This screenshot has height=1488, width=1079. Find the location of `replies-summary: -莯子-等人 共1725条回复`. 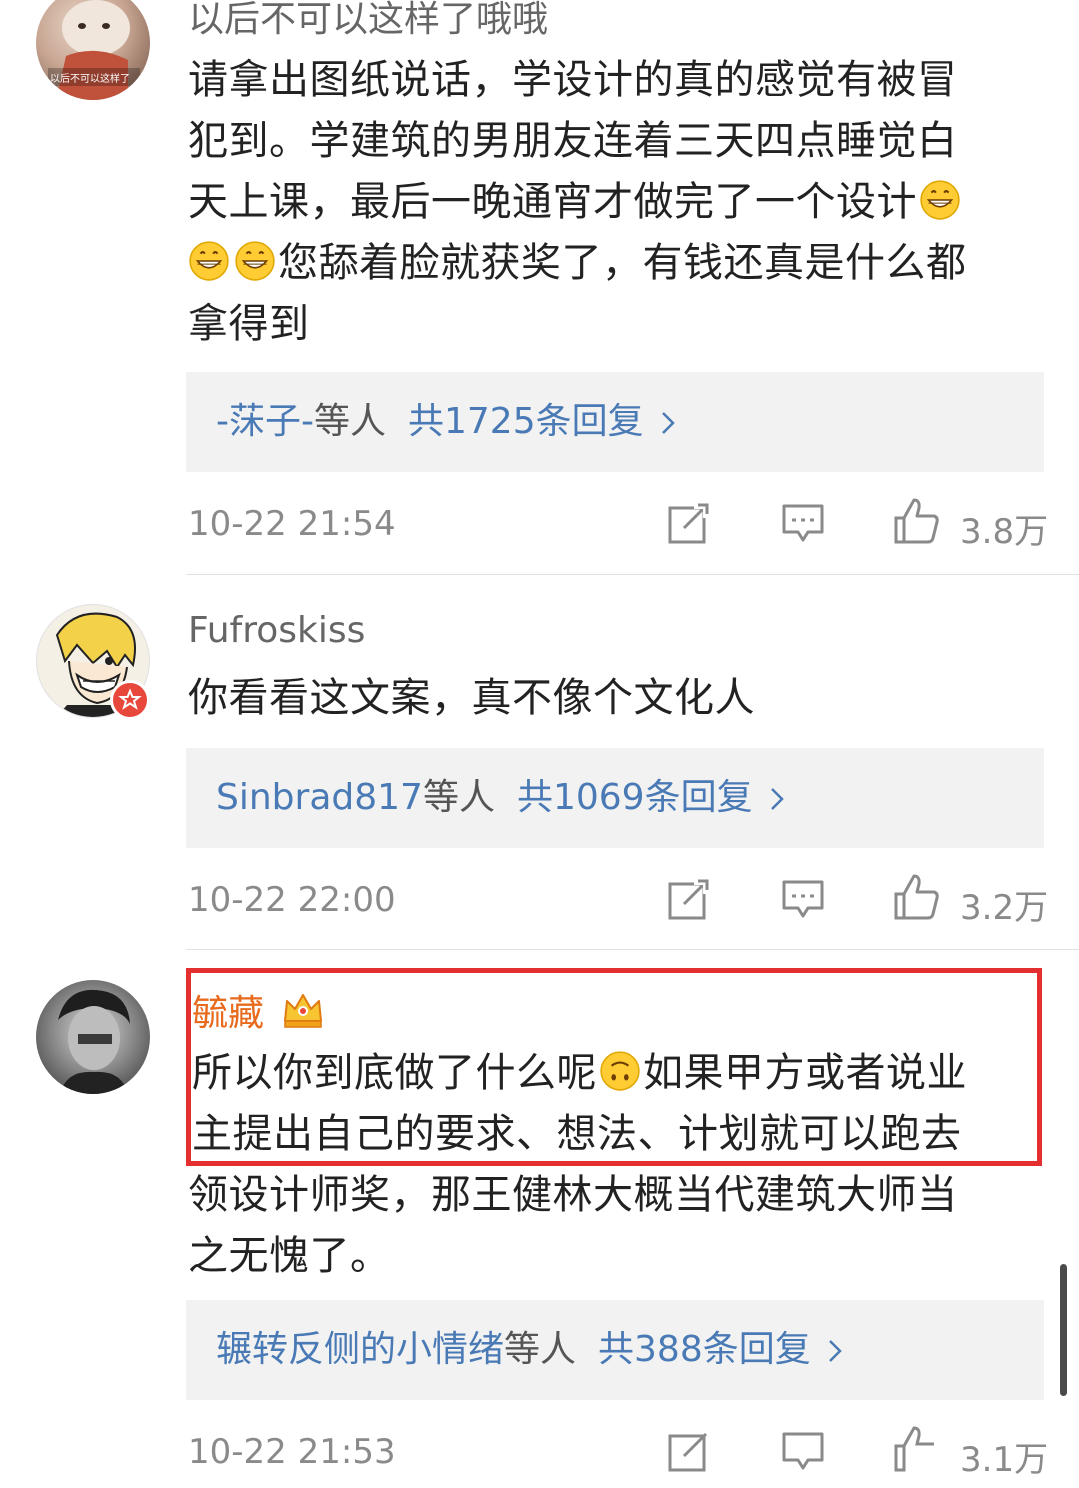

replies-summary: -莯子-等人 共1725条回复 is located at coordinates (615, 422).